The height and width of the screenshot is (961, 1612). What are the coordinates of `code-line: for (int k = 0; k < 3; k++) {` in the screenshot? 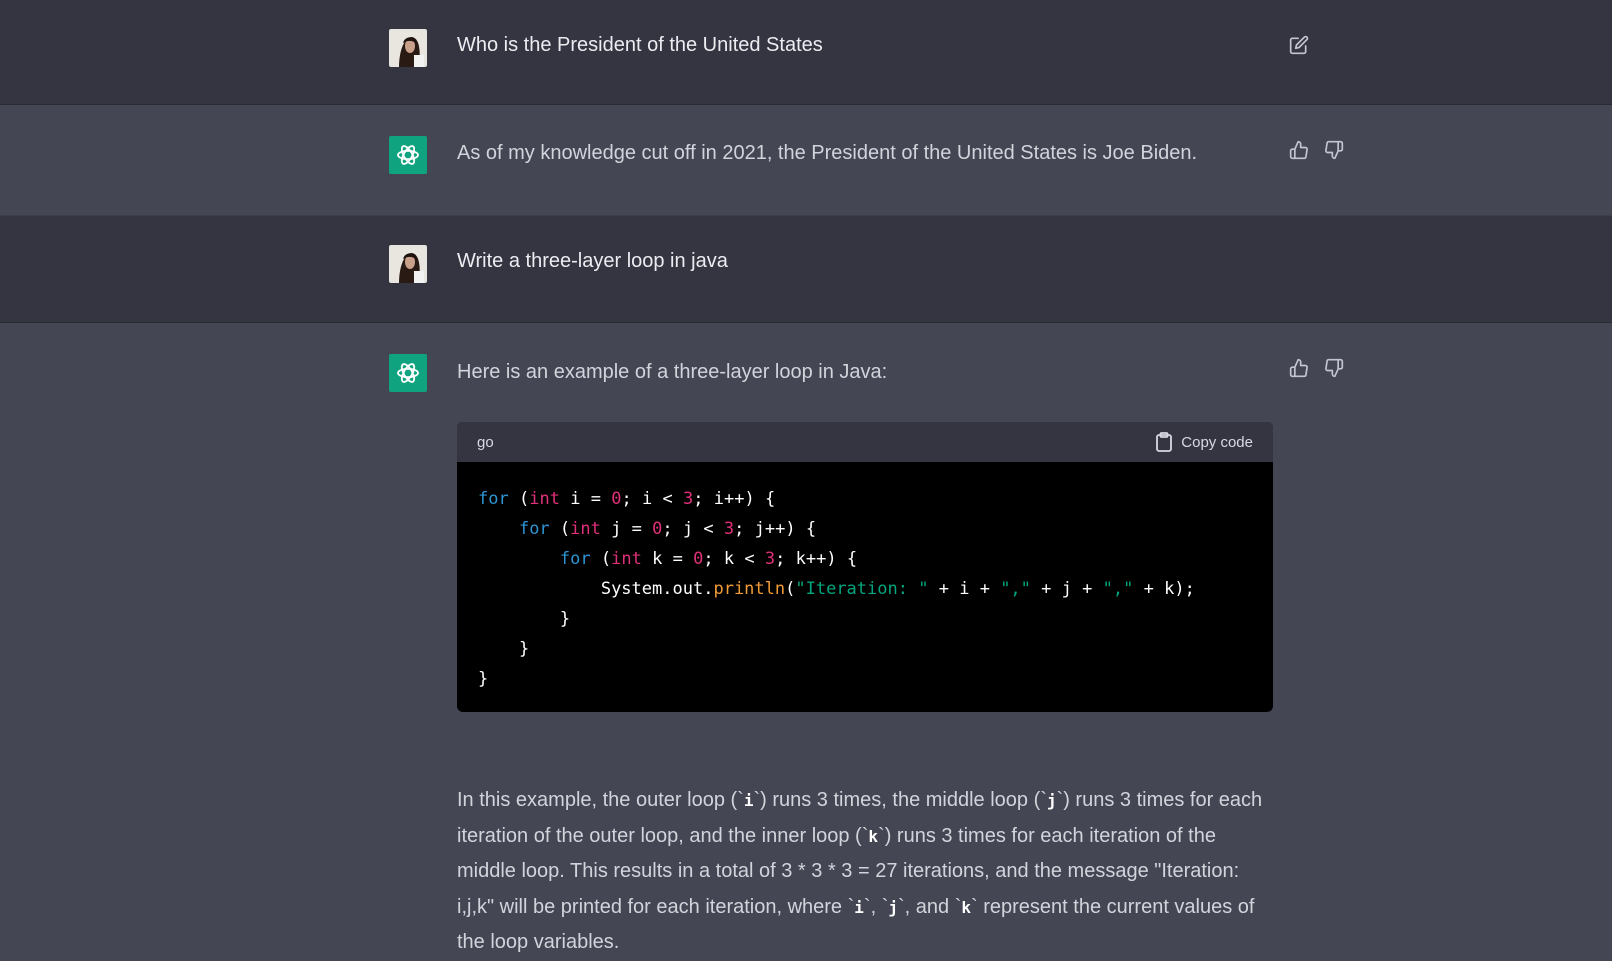 It's located at (708, 559).